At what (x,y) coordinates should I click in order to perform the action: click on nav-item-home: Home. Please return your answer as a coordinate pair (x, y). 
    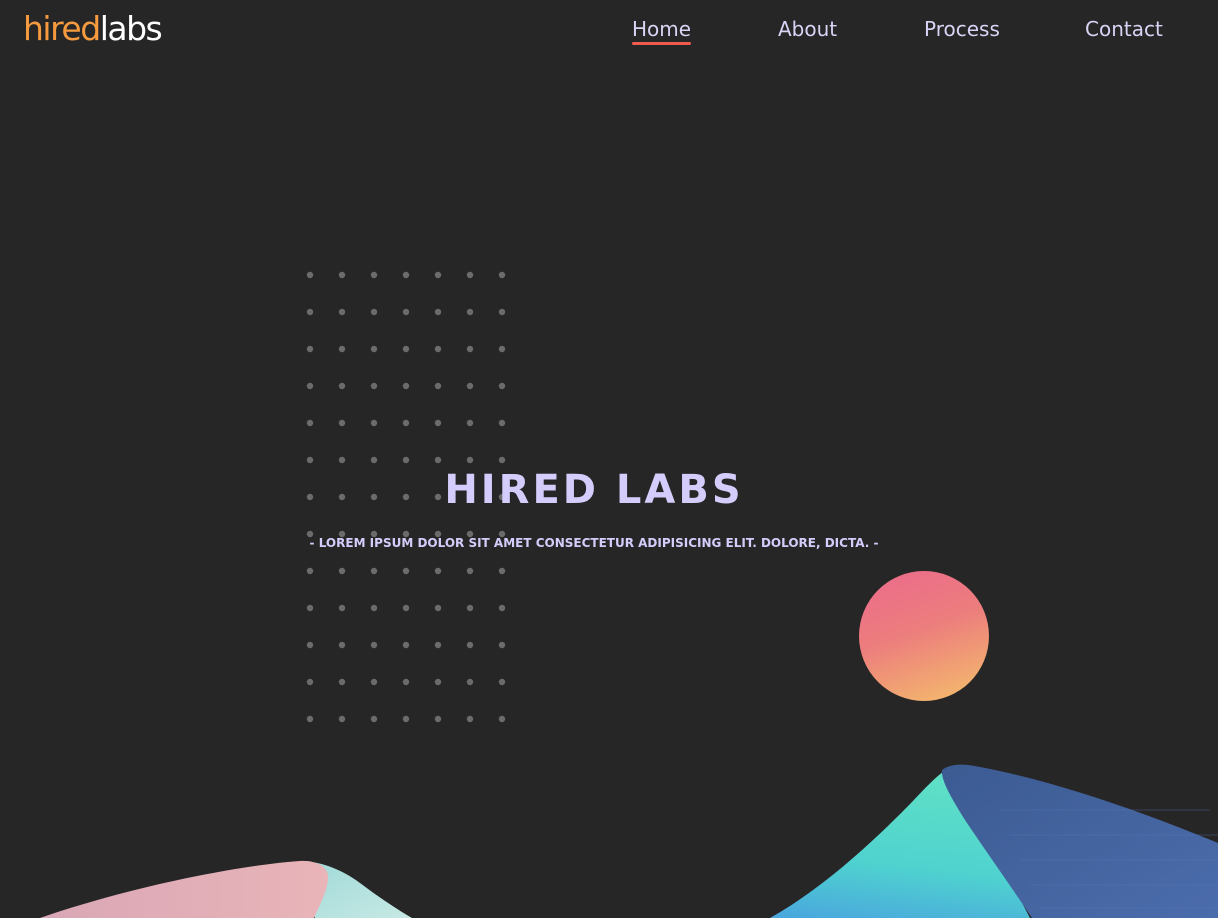
    Looking at the image, I should click on (662, 30).